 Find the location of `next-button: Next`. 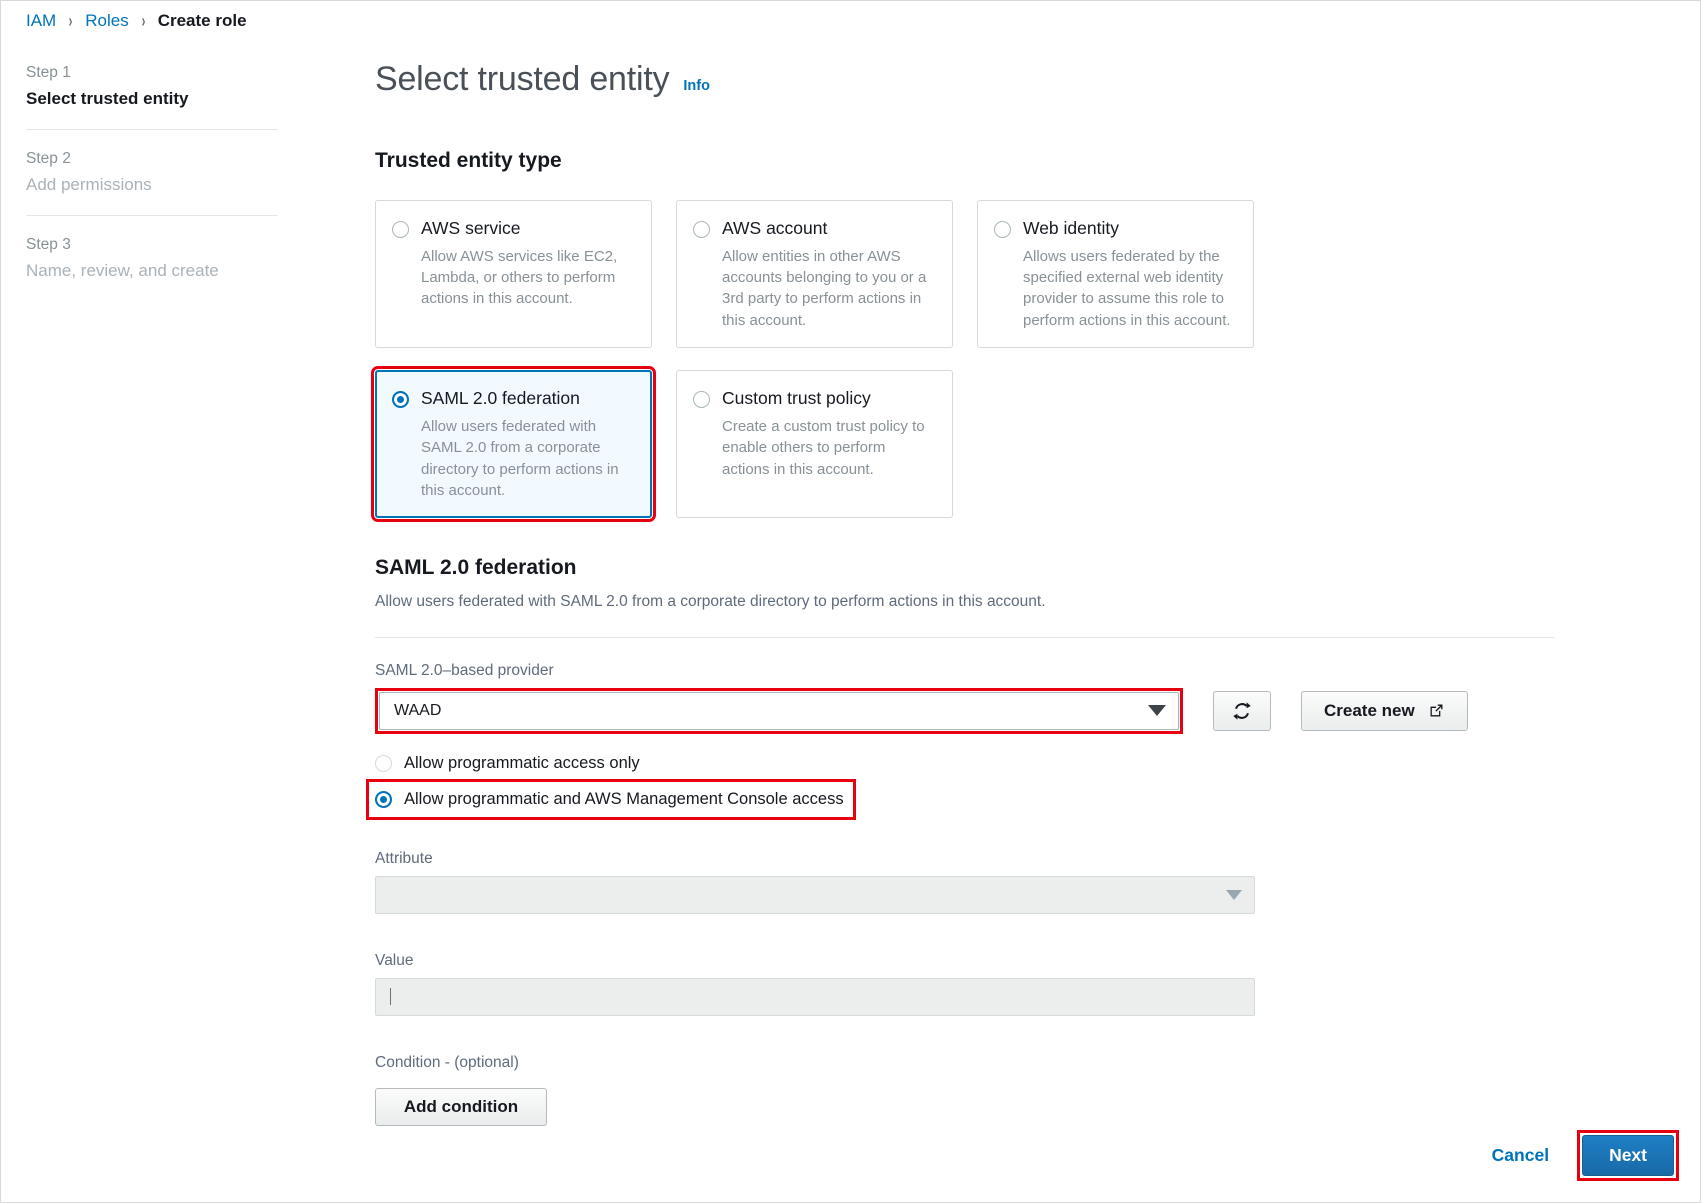

next-button: Next is located at coordinates (1628, 1155).